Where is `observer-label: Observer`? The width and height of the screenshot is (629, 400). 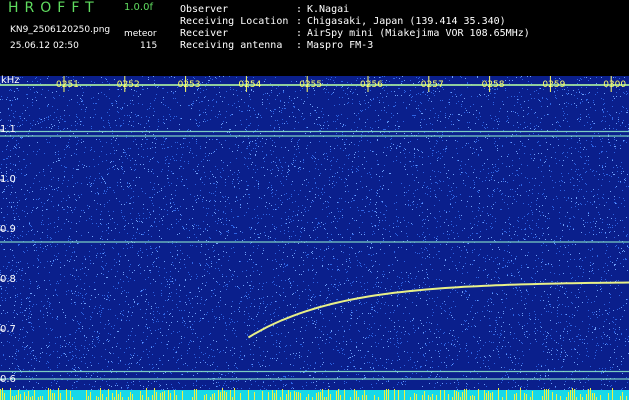
observer-label: Observer is located at coordinates (204, 9).